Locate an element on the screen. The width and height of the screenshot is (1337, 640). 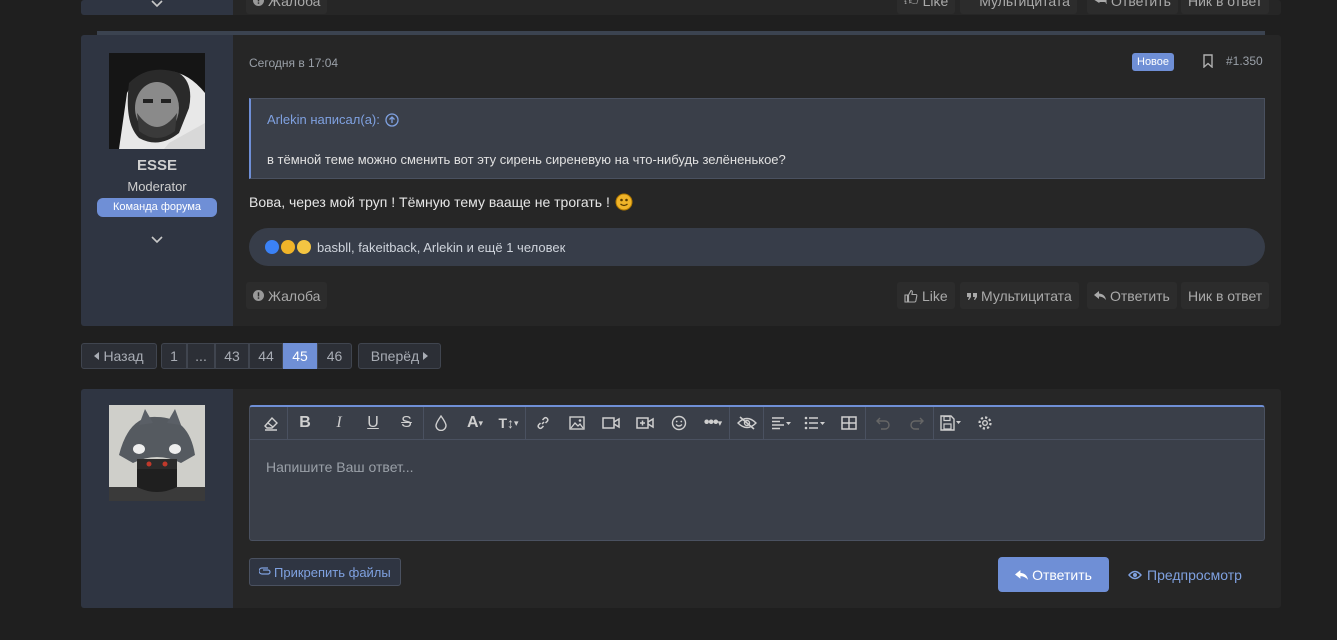
like-button: 👍︎ Like is located at coordinates (926, 7).